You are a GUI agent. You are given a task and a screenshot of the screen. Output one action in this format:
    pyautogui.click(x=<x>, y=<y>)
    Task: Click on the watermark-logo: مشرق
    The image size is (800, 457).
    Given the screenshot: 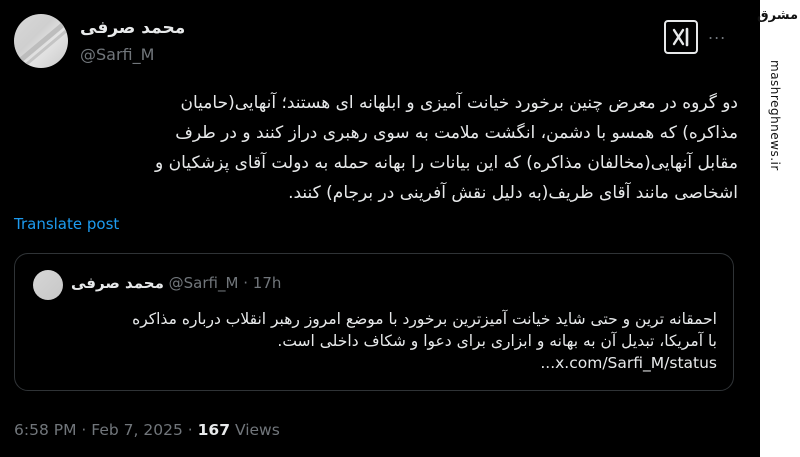 What is the action you would take?
    pyautogui.click(x=777, y=15)
    